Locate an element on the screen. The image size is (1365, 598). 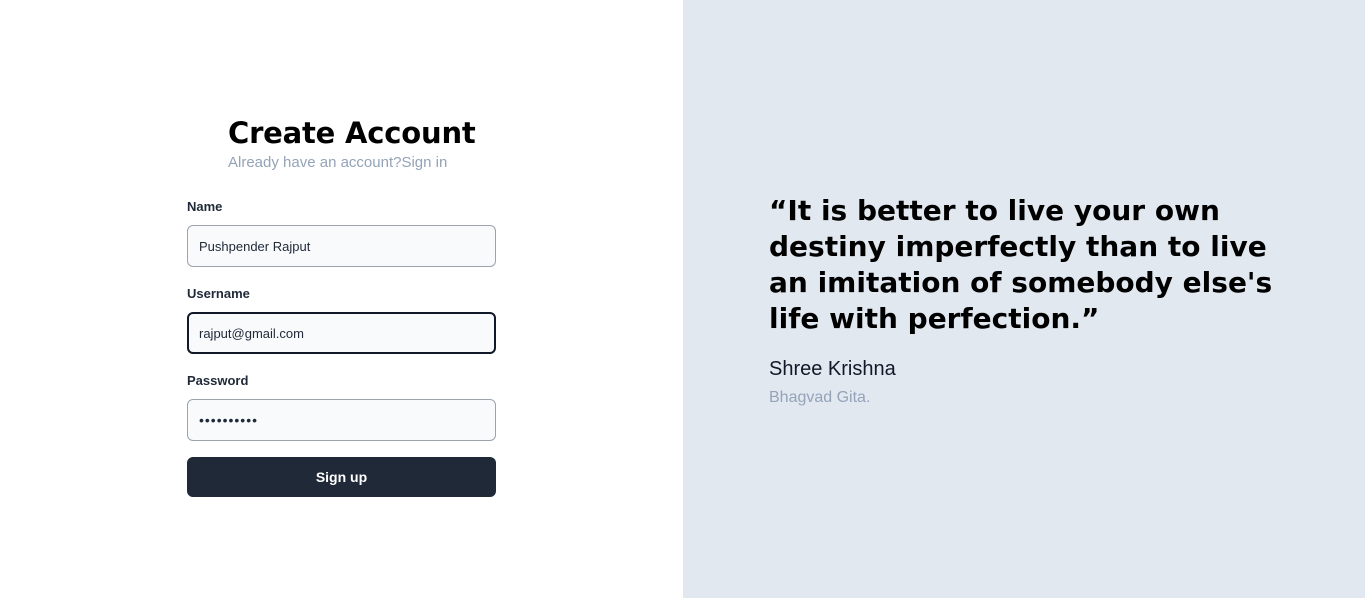
username-field is located at coordinates (341, 333).